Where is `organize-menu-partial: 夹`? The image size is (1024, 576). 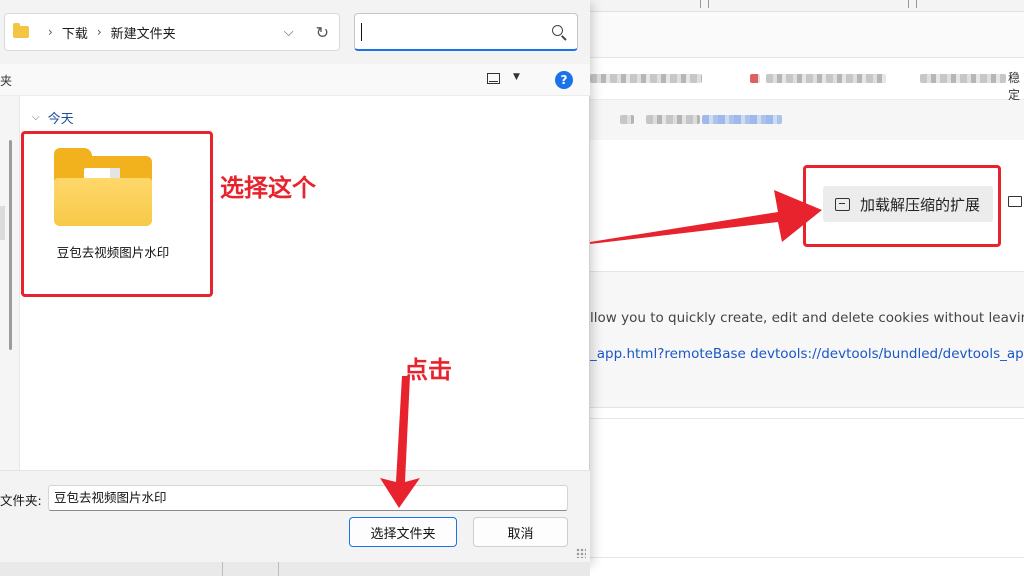 organize-menu-partial: 夹 is located at coordinates (6, 80).